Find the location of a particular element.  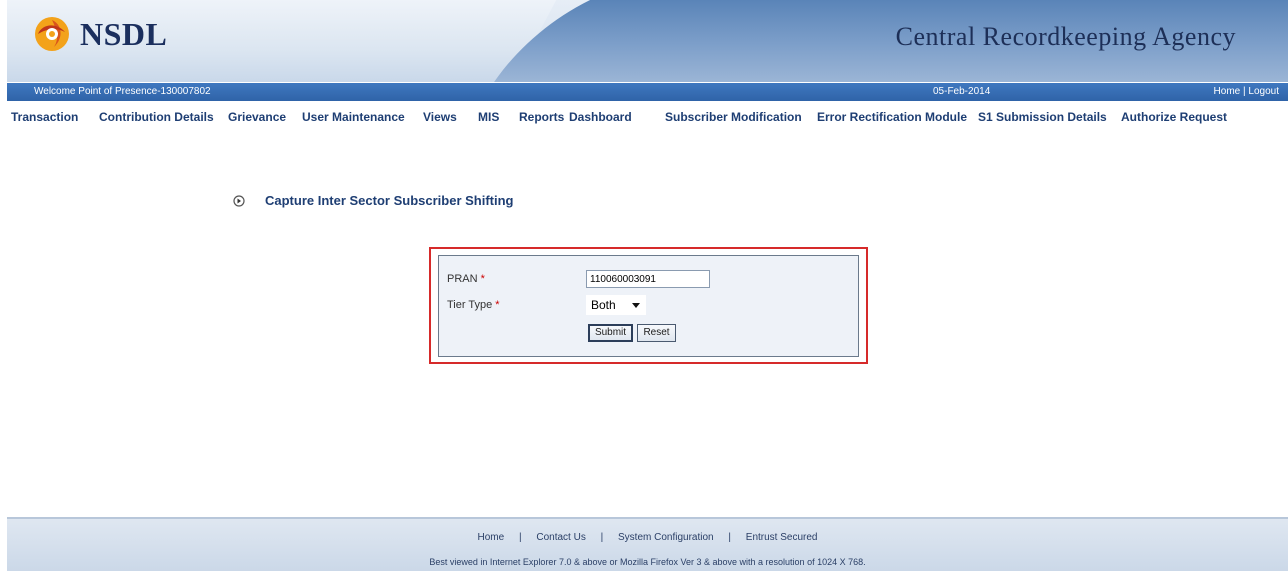

menu-item-user-maintenance: User Maintenance is located at coordinates (353, 117).